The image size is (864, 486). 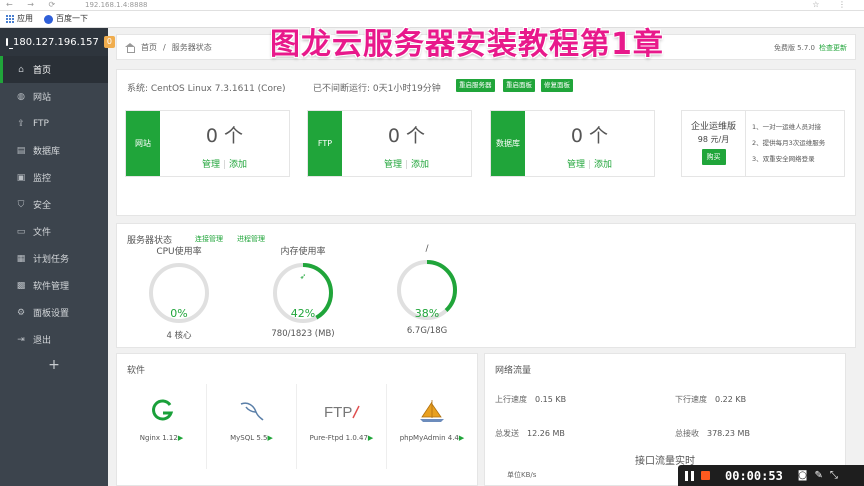 I want to click on calendar-icon: ▦, so click(x=21, y=258).